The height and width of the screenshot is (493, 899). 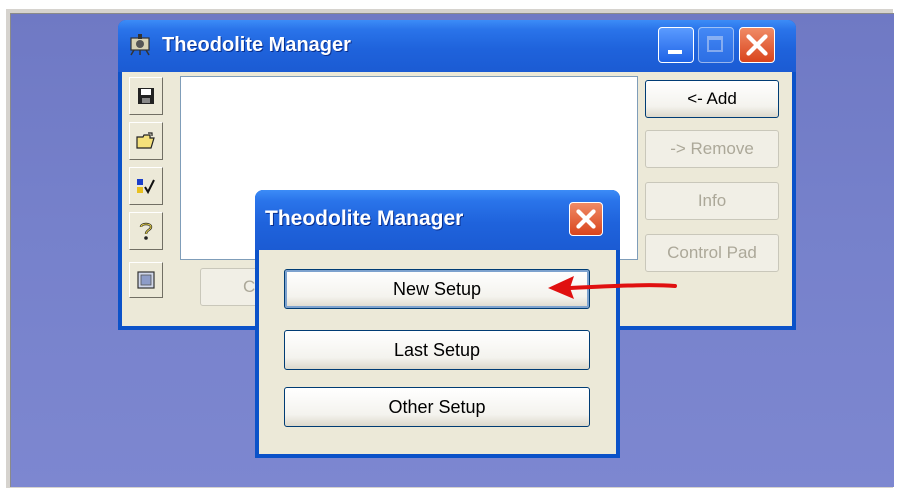 I want to click on dialog-title: Theodolite Manager, so click(x=364, y=218).